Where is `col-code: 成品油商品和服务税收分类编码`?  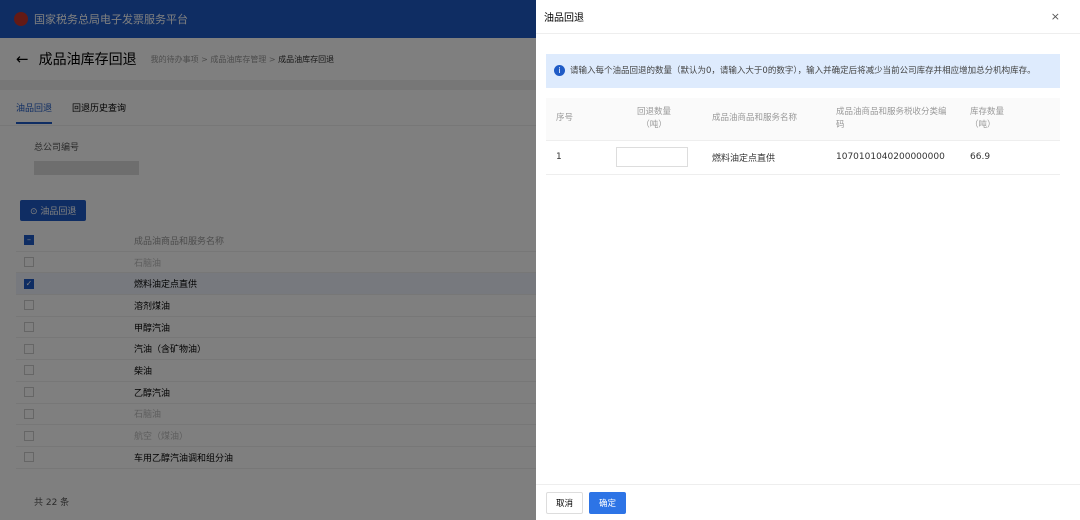
col-code: 成品油商品和服务税收分类编码 is located at coordinates (893, 119).